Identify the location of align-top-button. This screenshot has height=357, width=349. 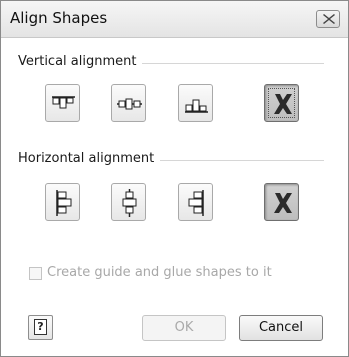
(62, 103).